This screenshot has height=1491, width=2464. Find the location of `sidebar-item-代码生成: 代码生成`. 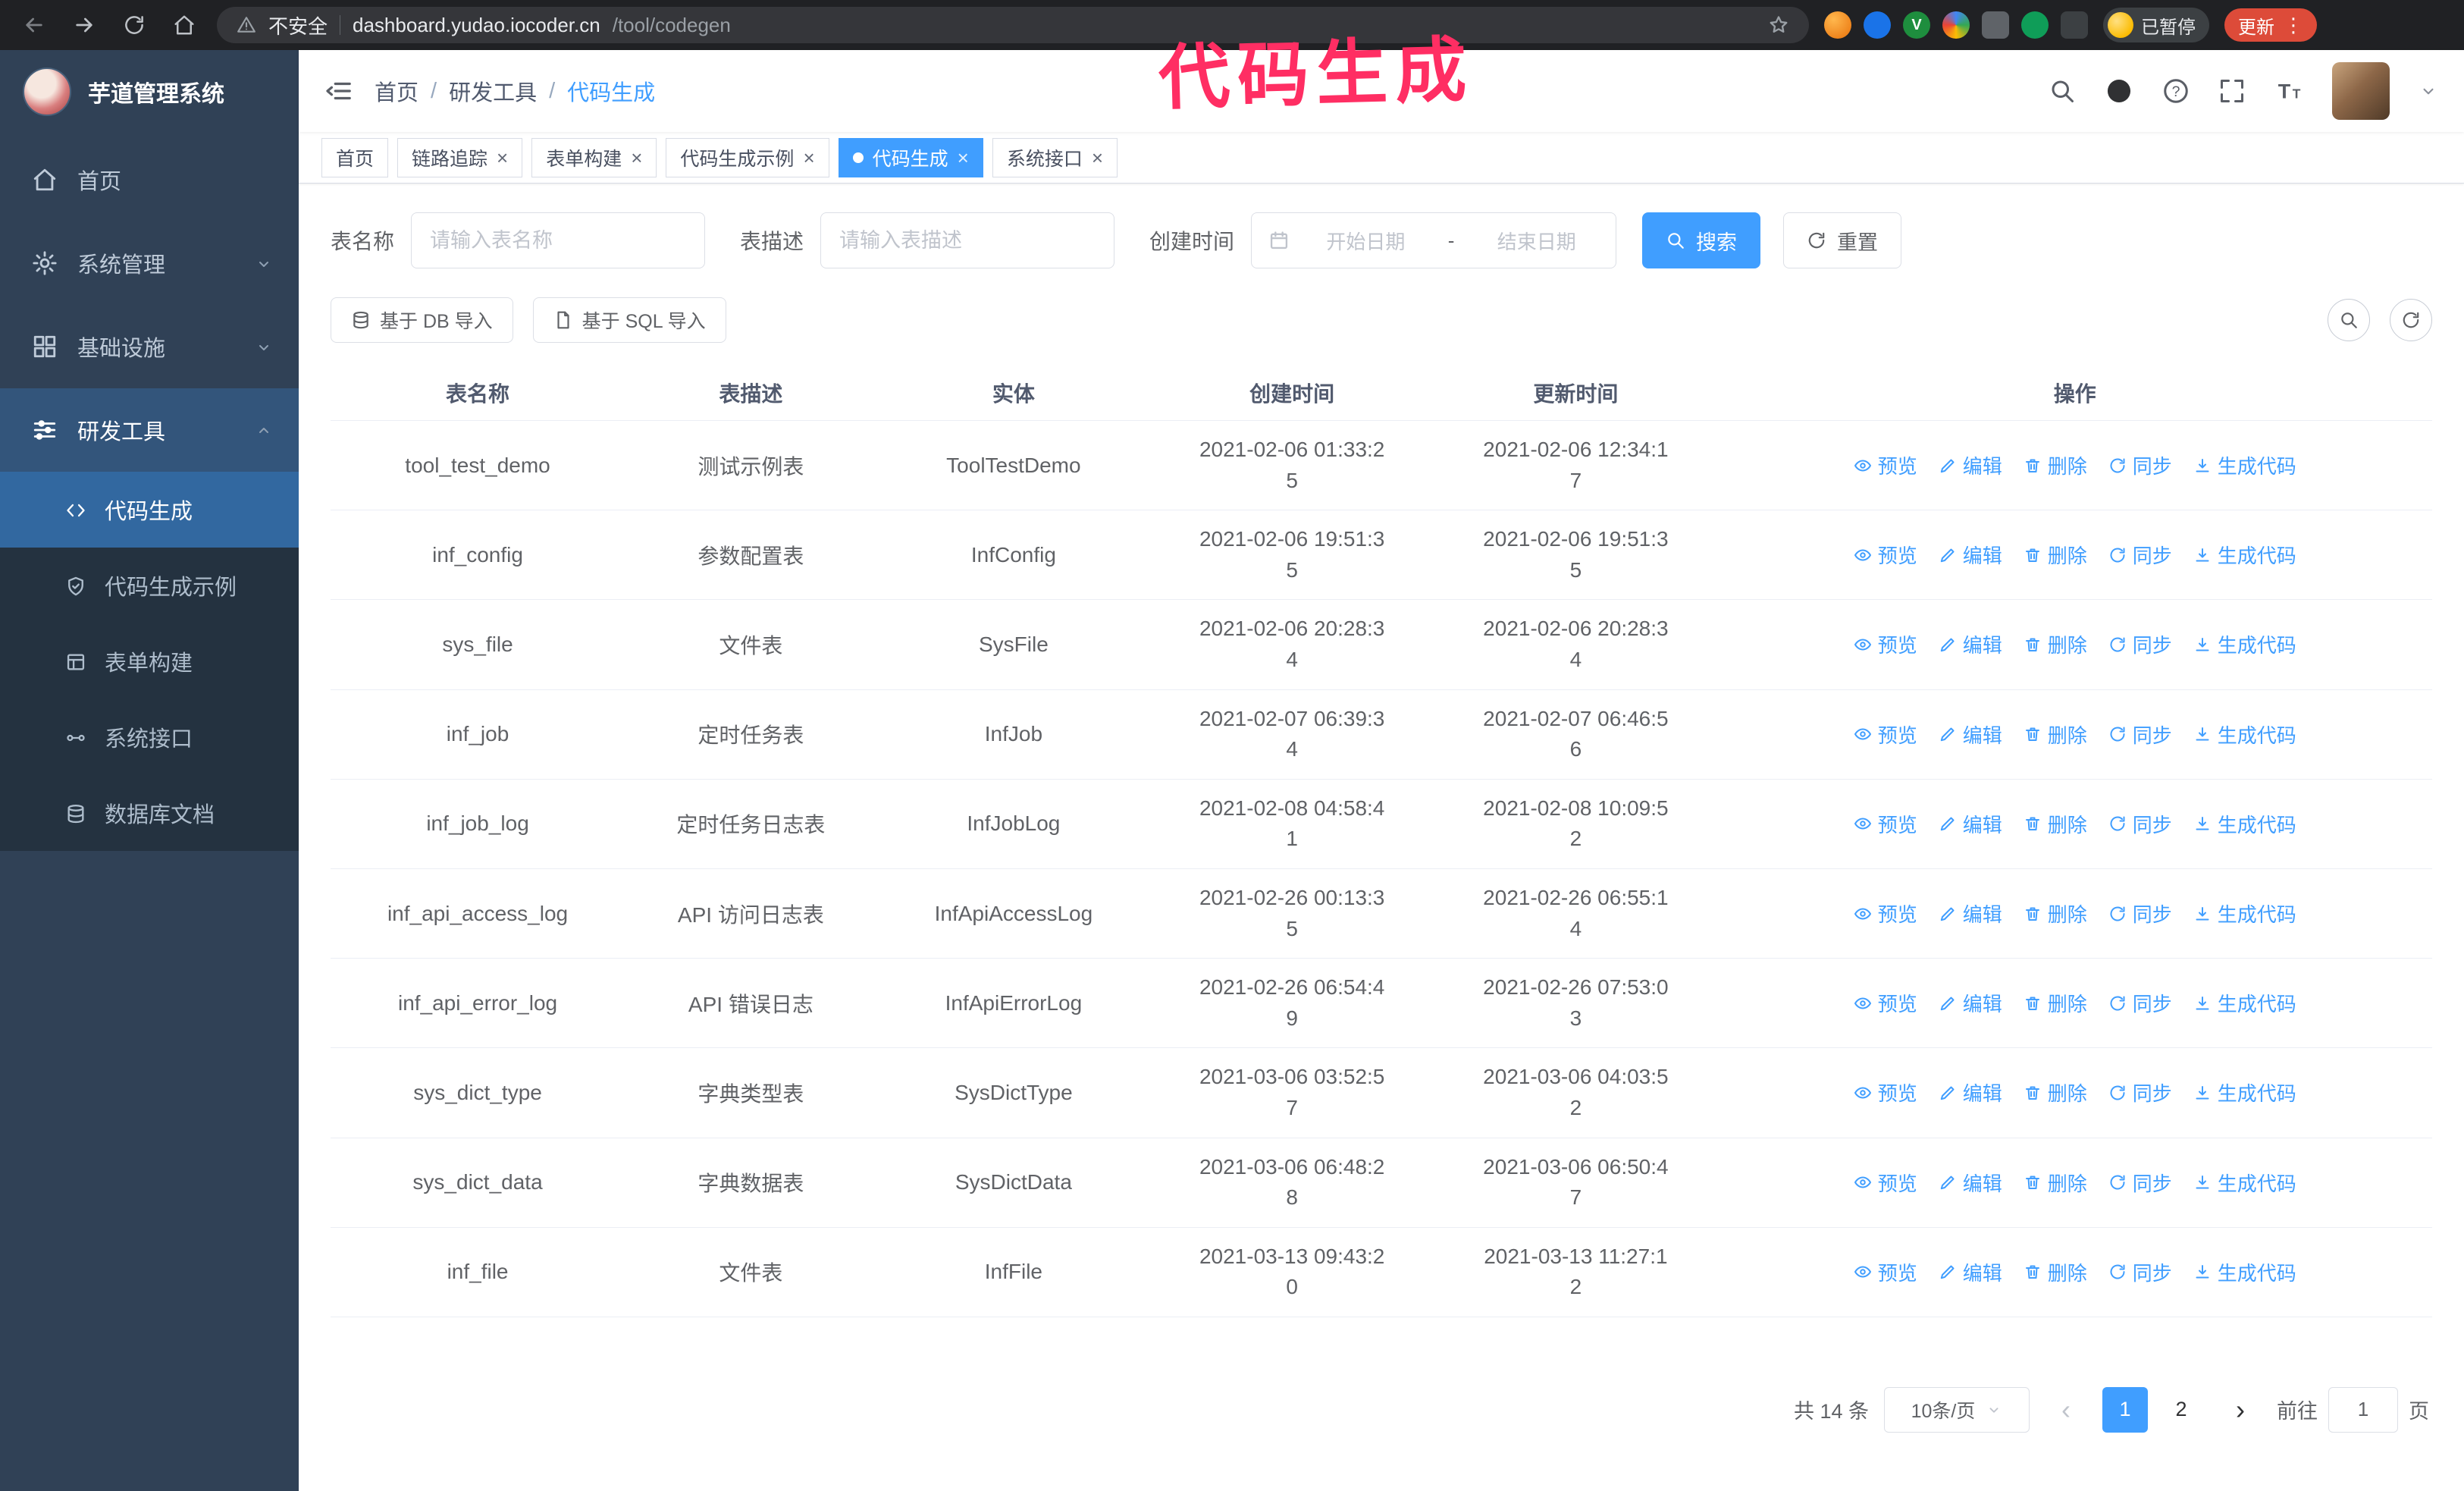

sidebar-item-代码生成: 代码生成 is located at coordinates (150, 510).